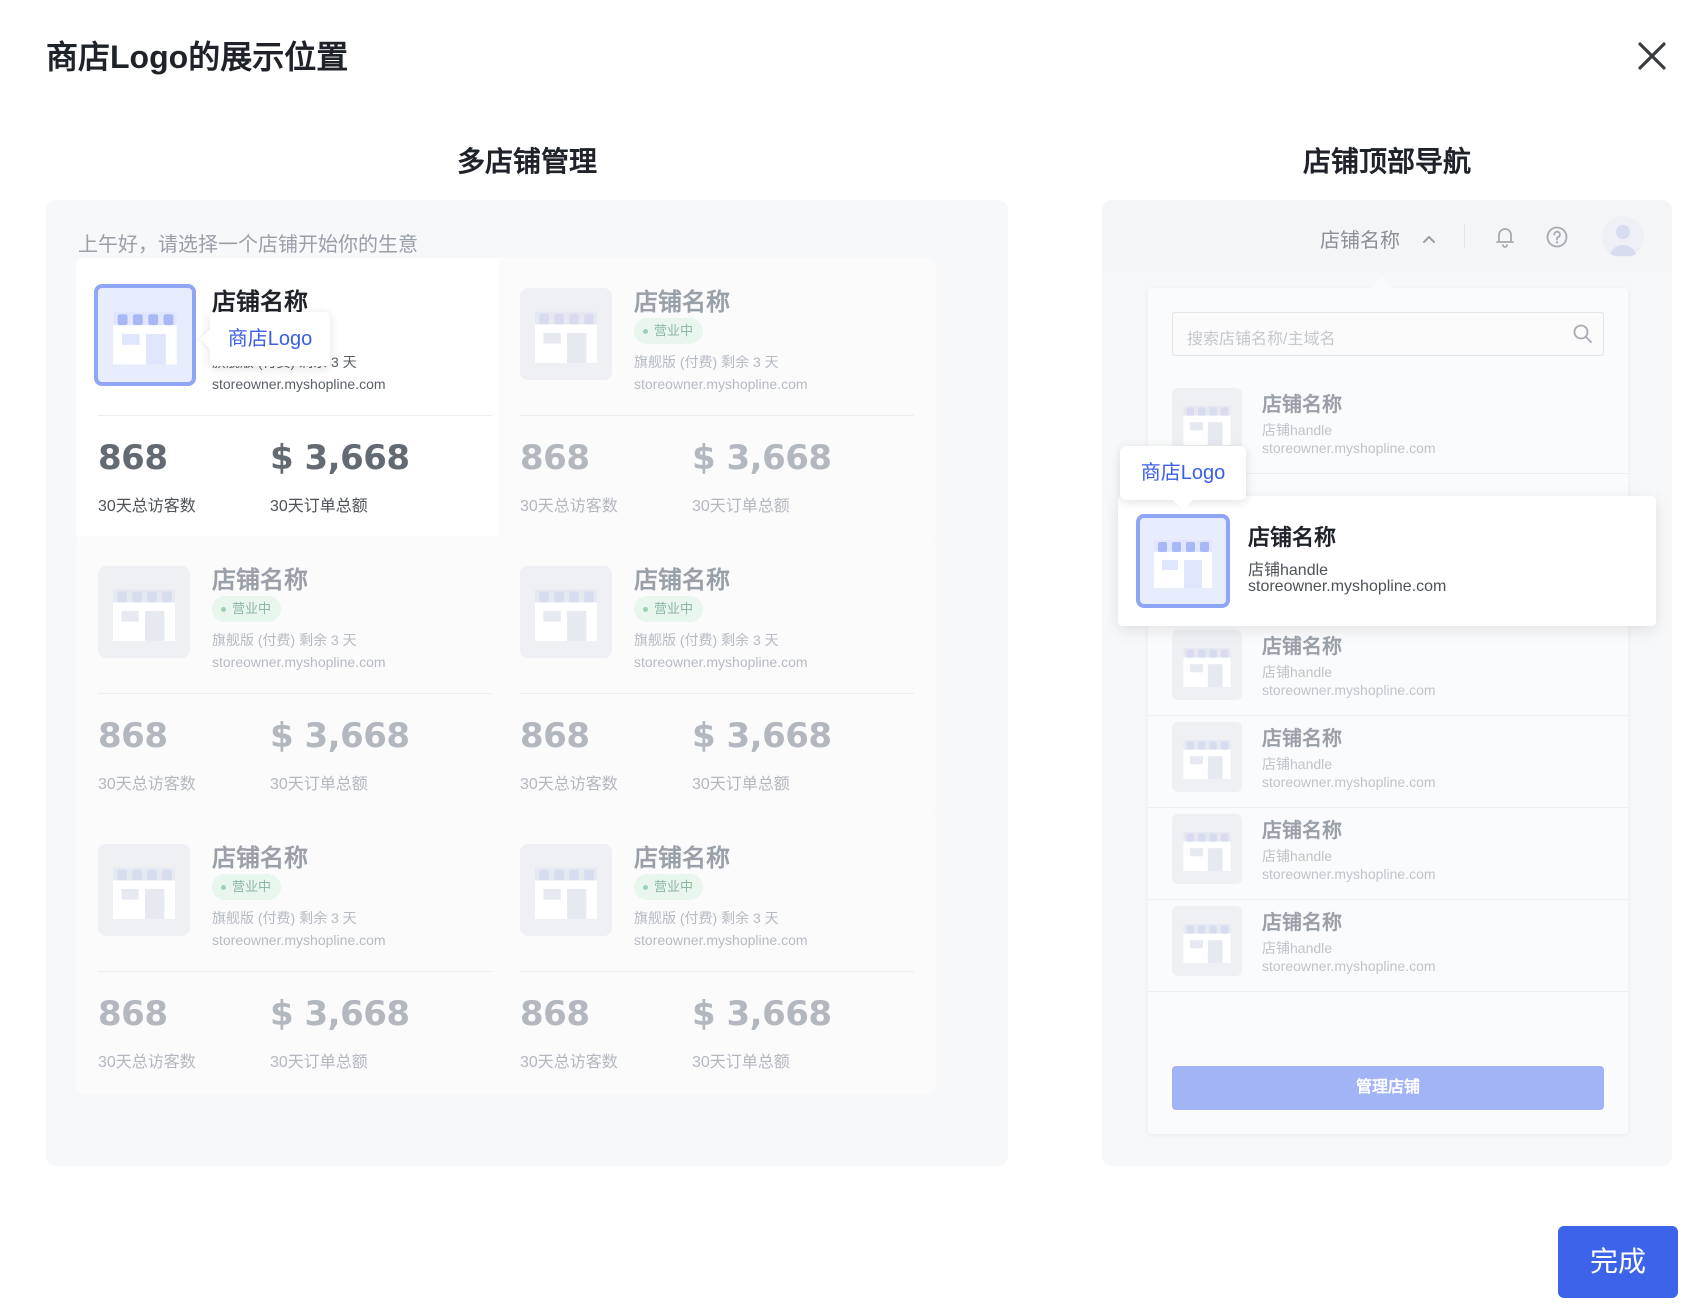 The image size is (1706, 1312). I want to click on top-nav-title: 店铺顶部导航, so click(1386, 161).